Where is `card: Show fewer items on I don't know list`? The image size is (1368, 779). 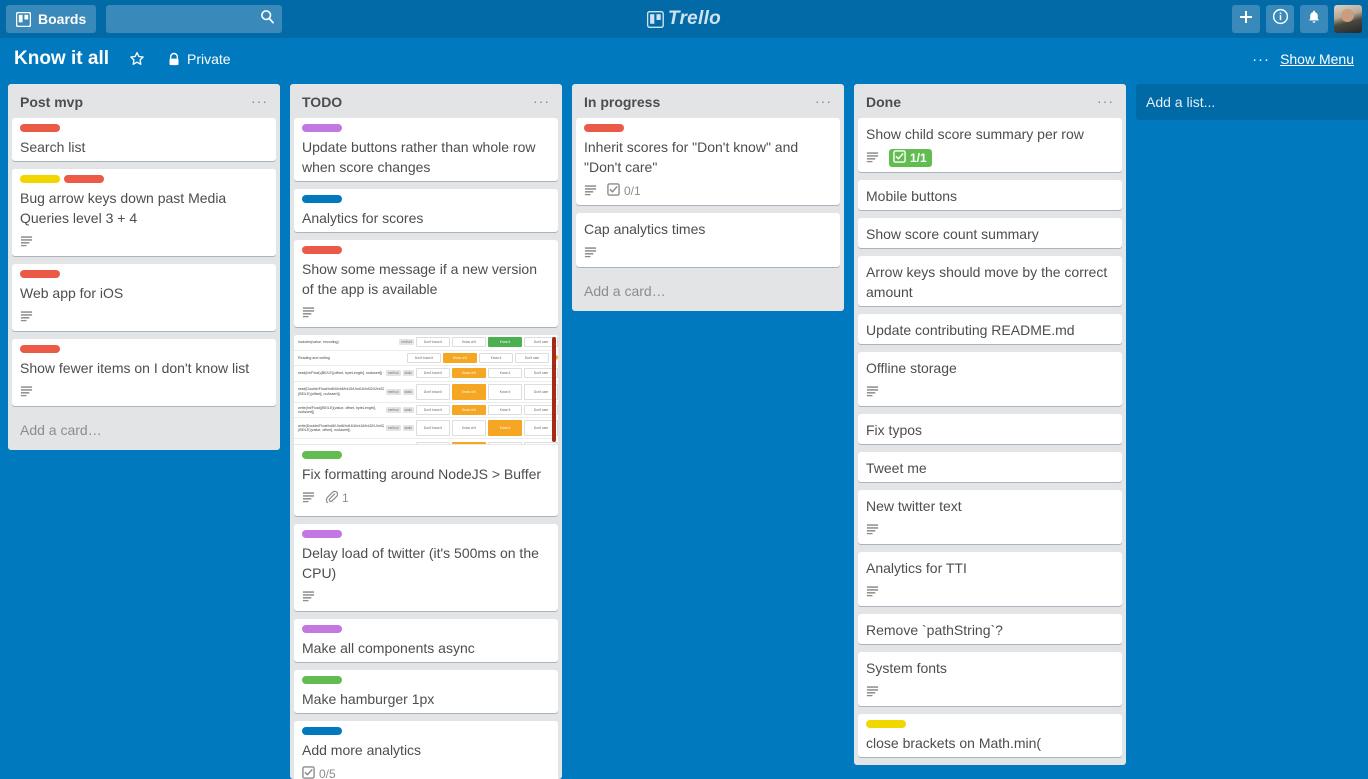
card: Show fewer items on I don't know list is located at coordinates (144, 372).